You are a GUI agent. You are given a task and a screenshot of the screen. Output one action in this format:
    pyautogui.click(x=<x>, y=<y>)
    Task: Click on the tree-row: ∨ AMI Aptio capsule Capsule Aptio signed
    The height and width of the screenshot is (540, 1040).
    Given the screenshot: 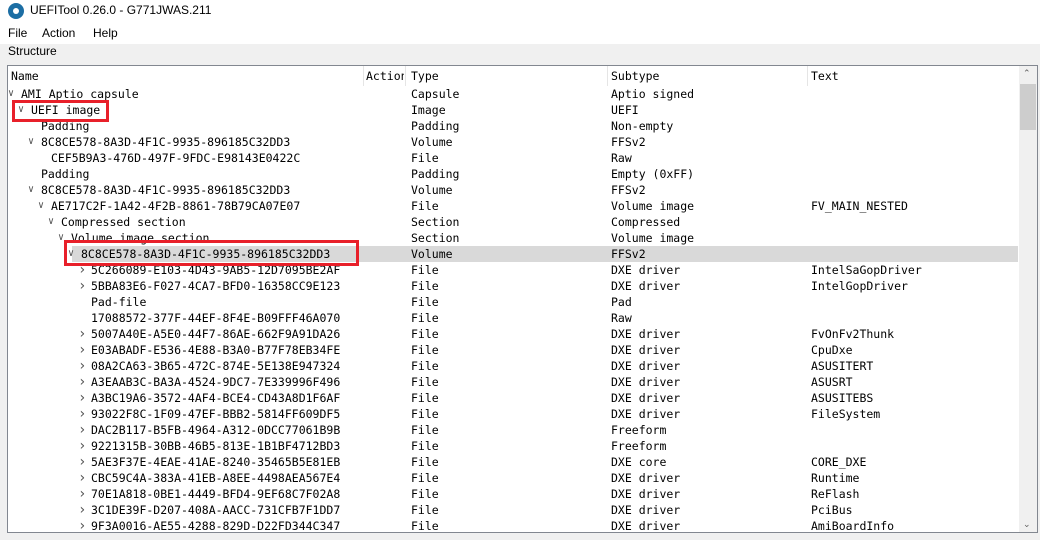 What is the action you would take?
    pyautogui.click(x=513, y=94)
    